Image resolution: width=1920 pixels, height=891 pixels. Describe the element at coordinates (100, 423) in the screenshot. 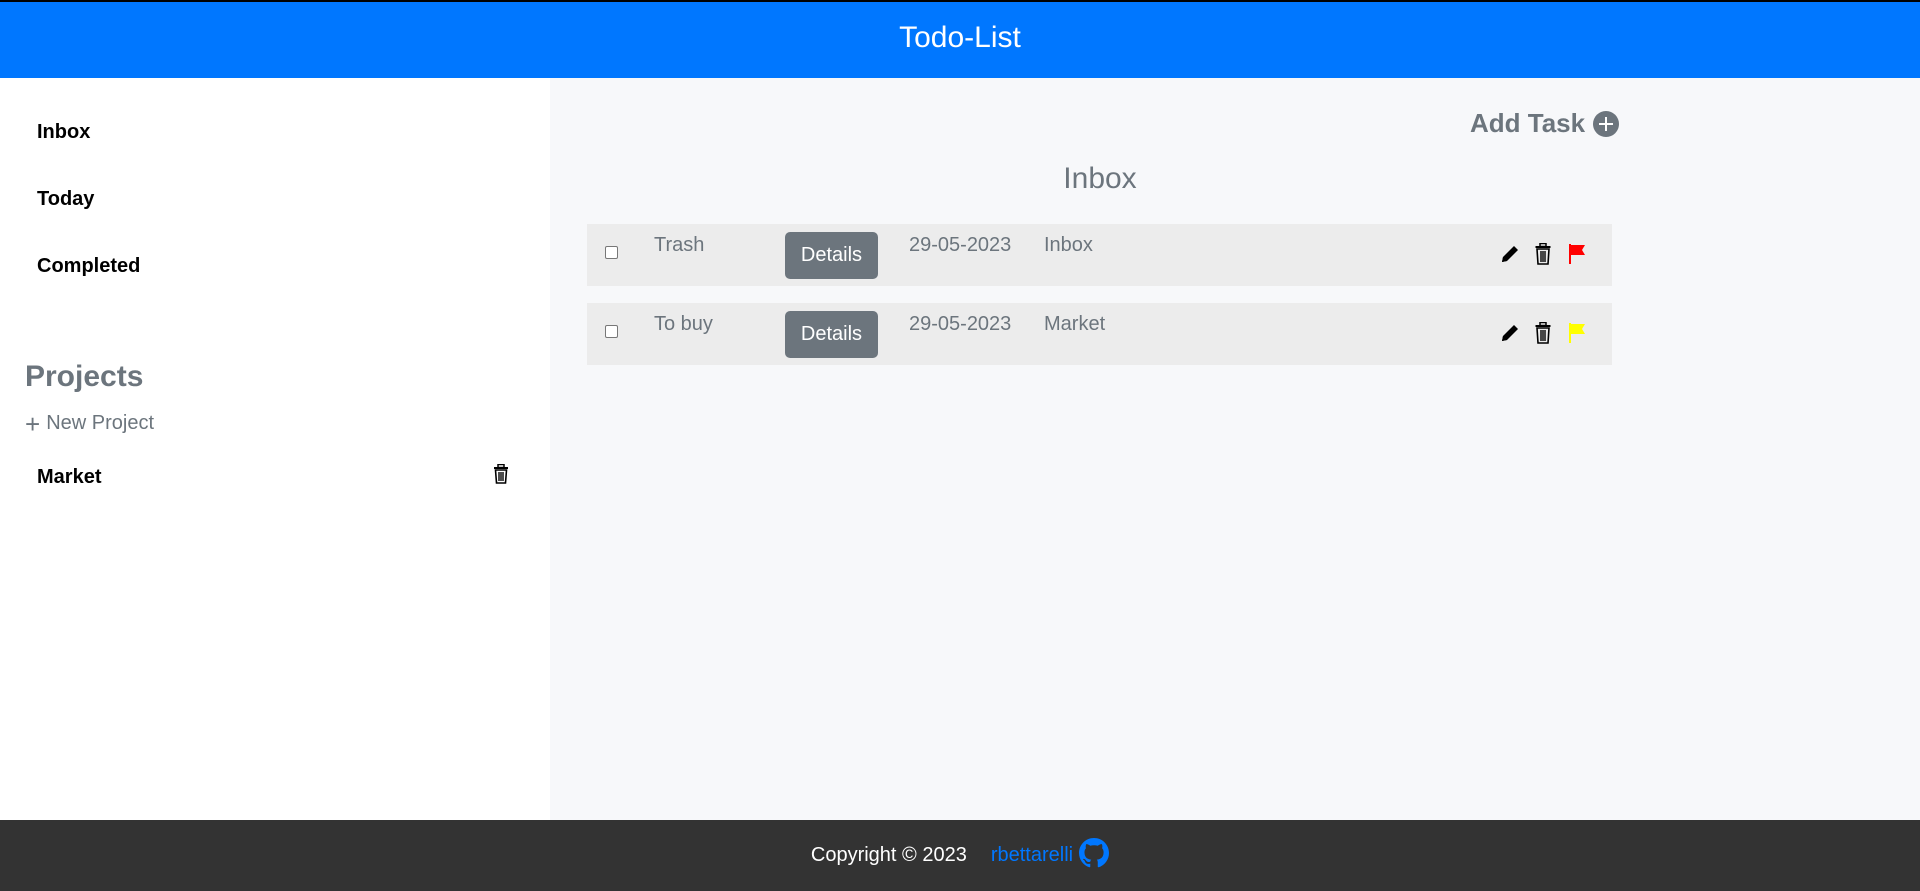

I see `new-project-label: New Project` at that location.